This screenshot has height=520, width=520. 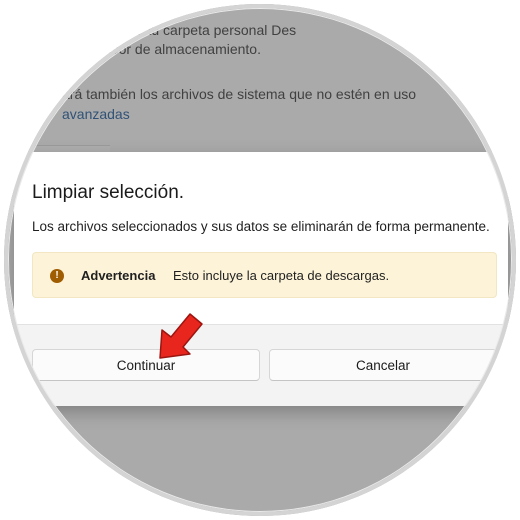 What do you see at coordinates (281, 275) in the screenshot?
I see `warning-text: Esto incluye la carpeta de descargas.` at bounding box center [281, 275].